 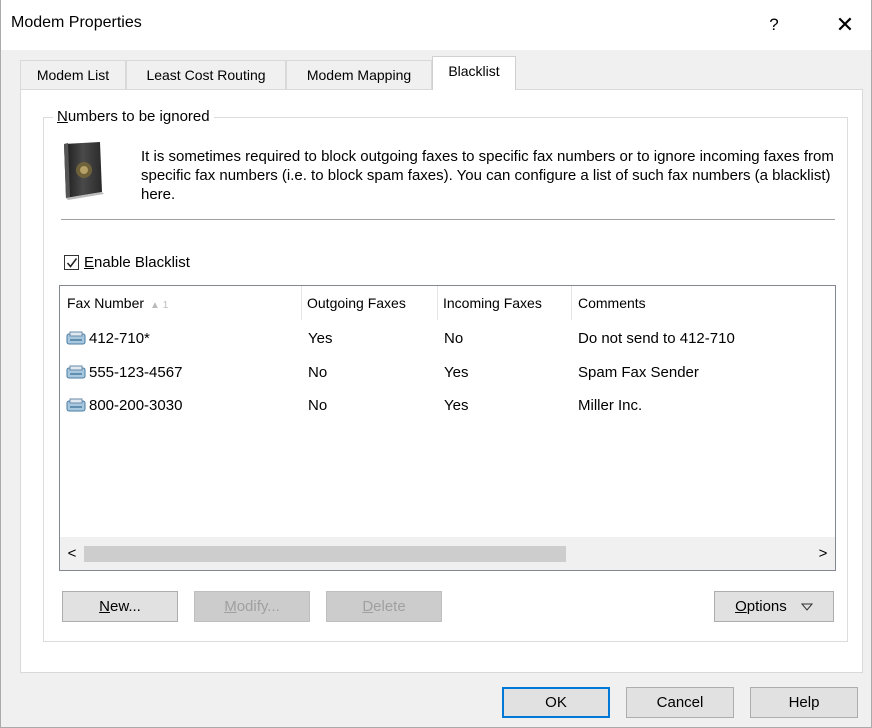 I want to click on scroll-right-icon: >, so click(x=823, y=553).